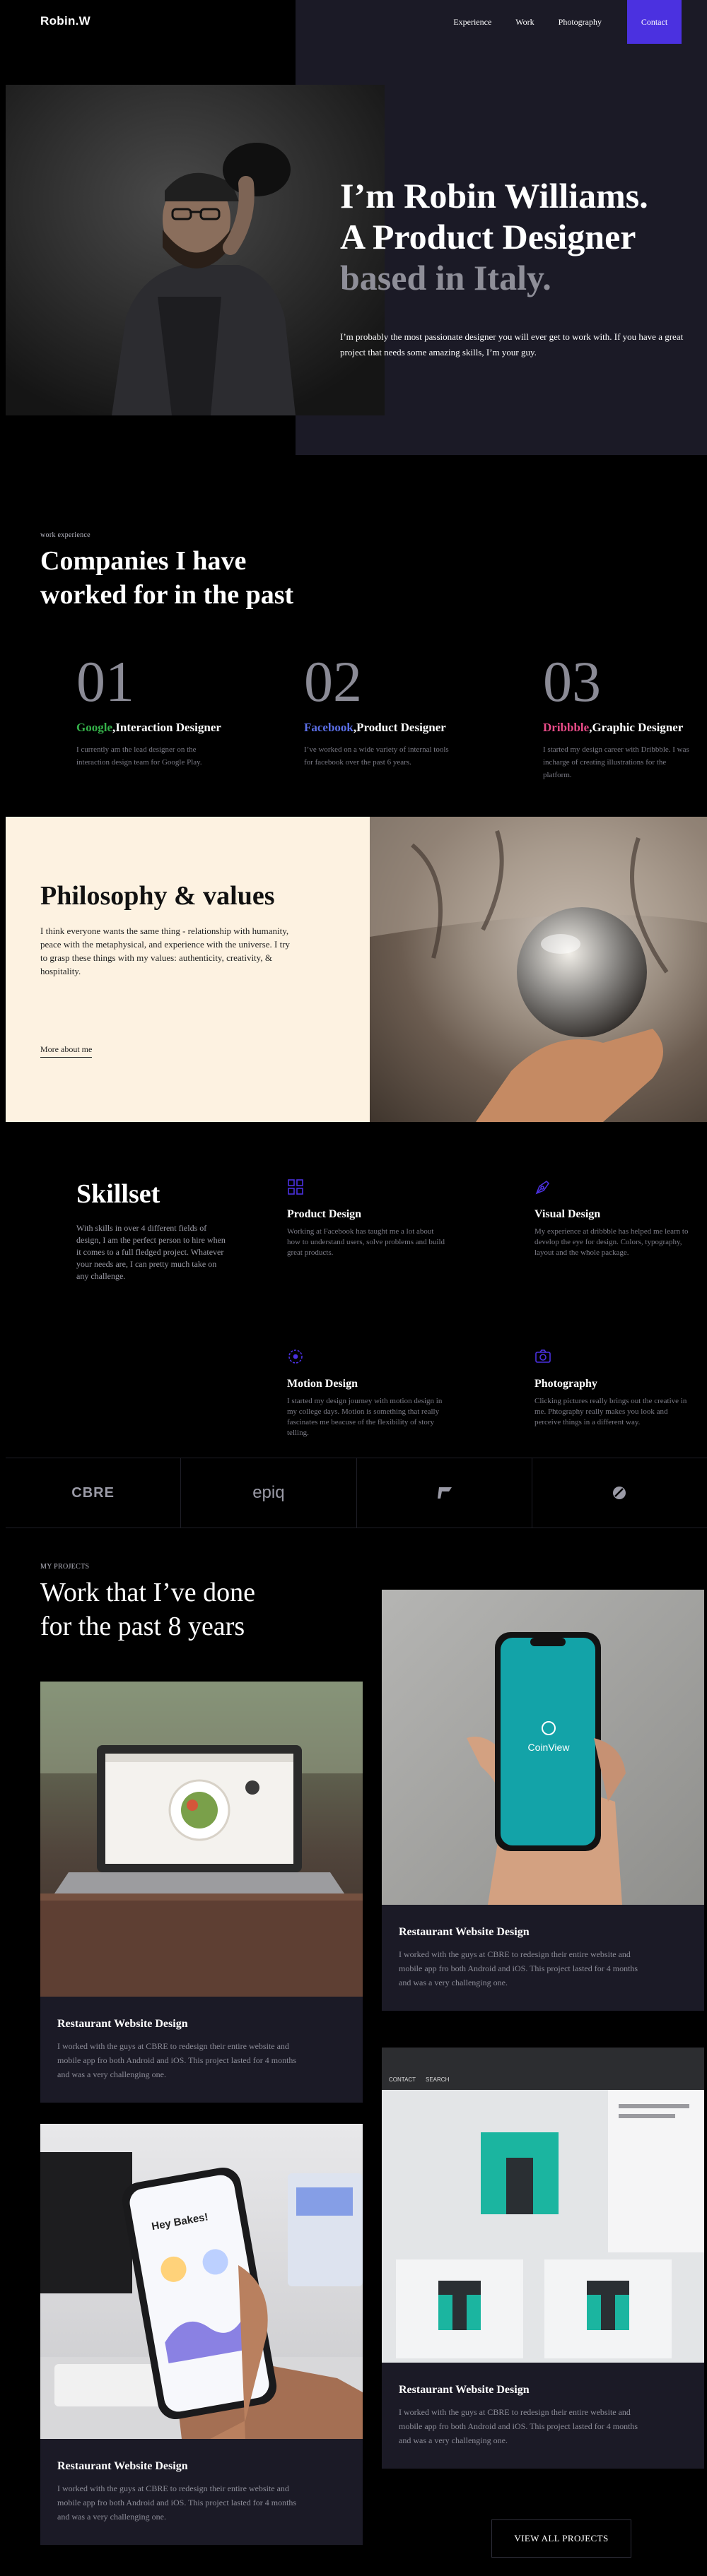 This screenshot has height=2576, width=707. I want to click on logo-epiq: epiq, so click(269, 1493).